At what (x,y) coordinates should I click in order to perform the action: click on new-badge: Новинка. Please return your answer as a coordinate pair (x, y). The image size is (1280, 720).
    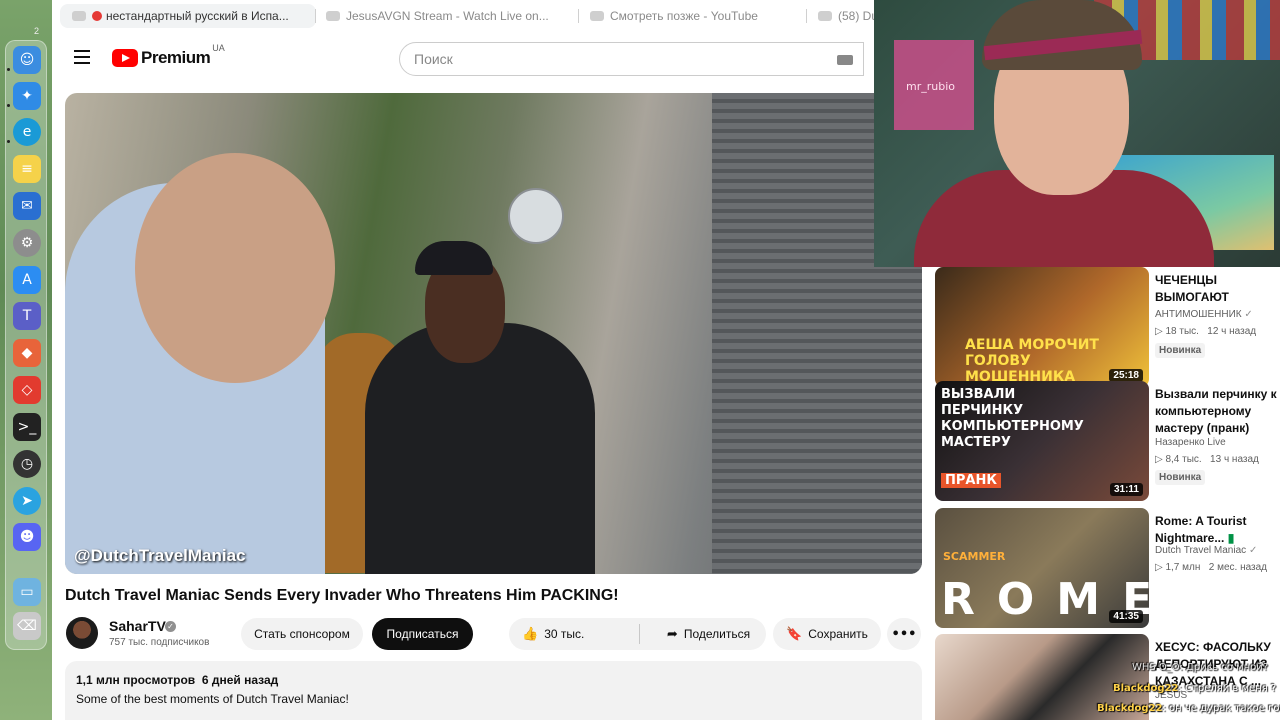
    Looking at the image, I should click on (1180, 350).